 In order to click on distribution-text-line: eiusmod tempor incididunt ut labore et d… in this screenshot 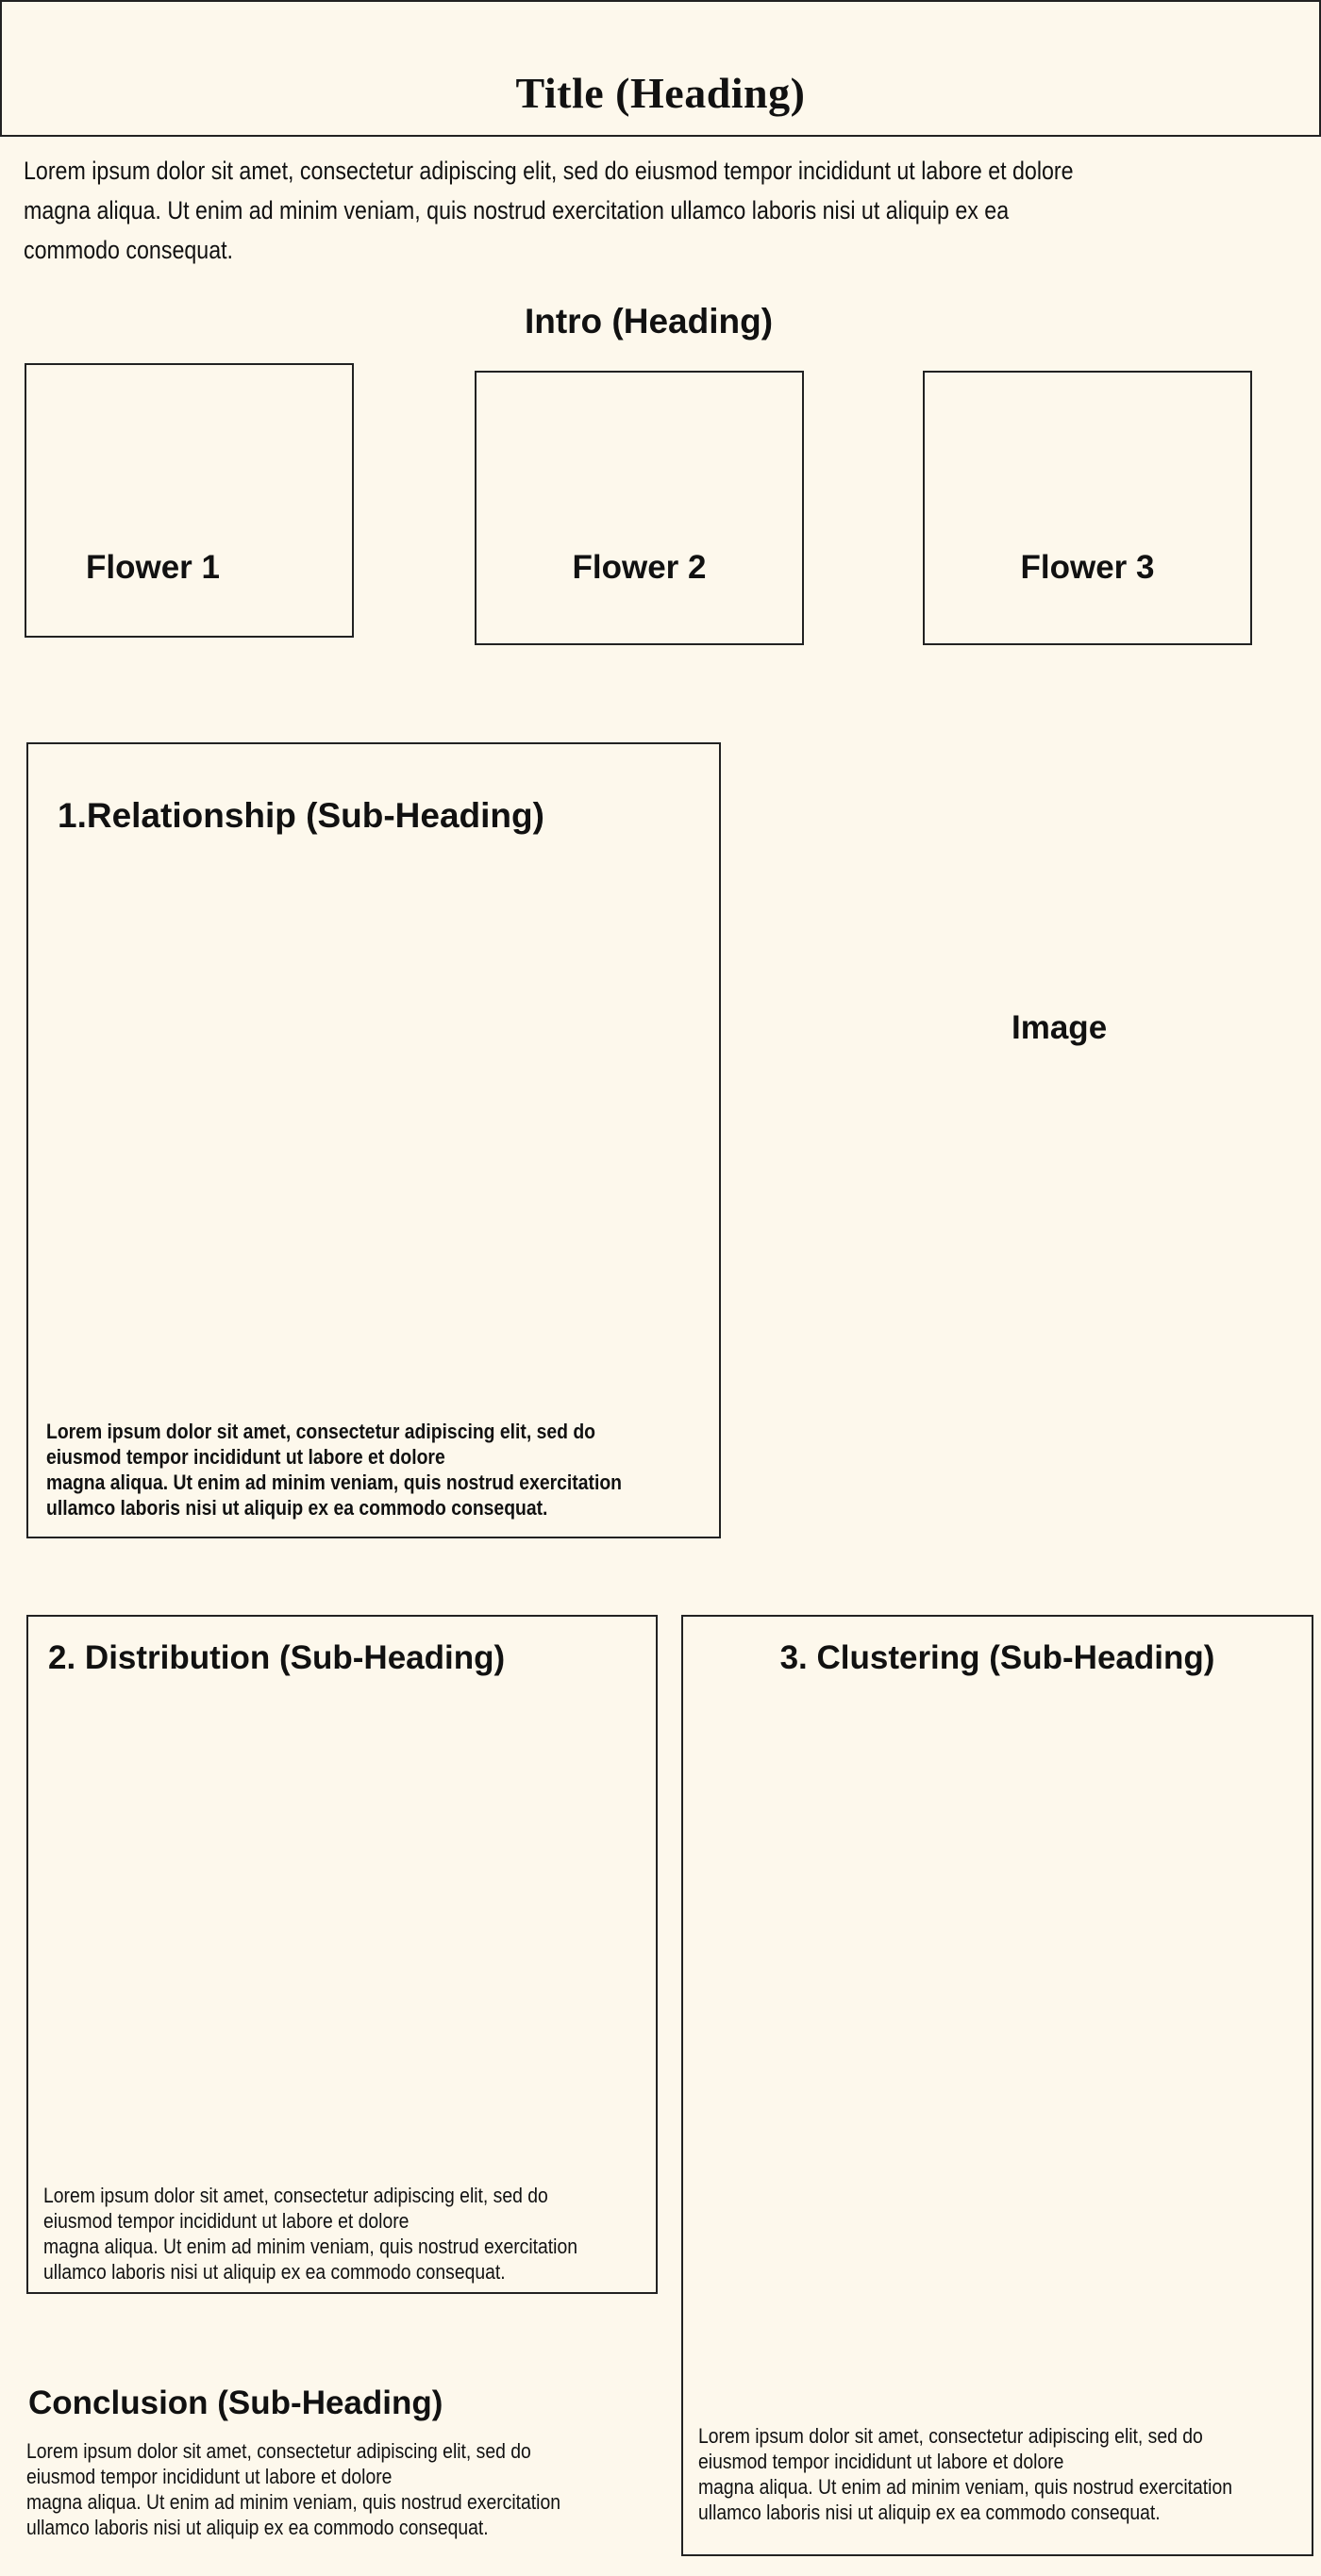, I will do `click(226, 2221)`.